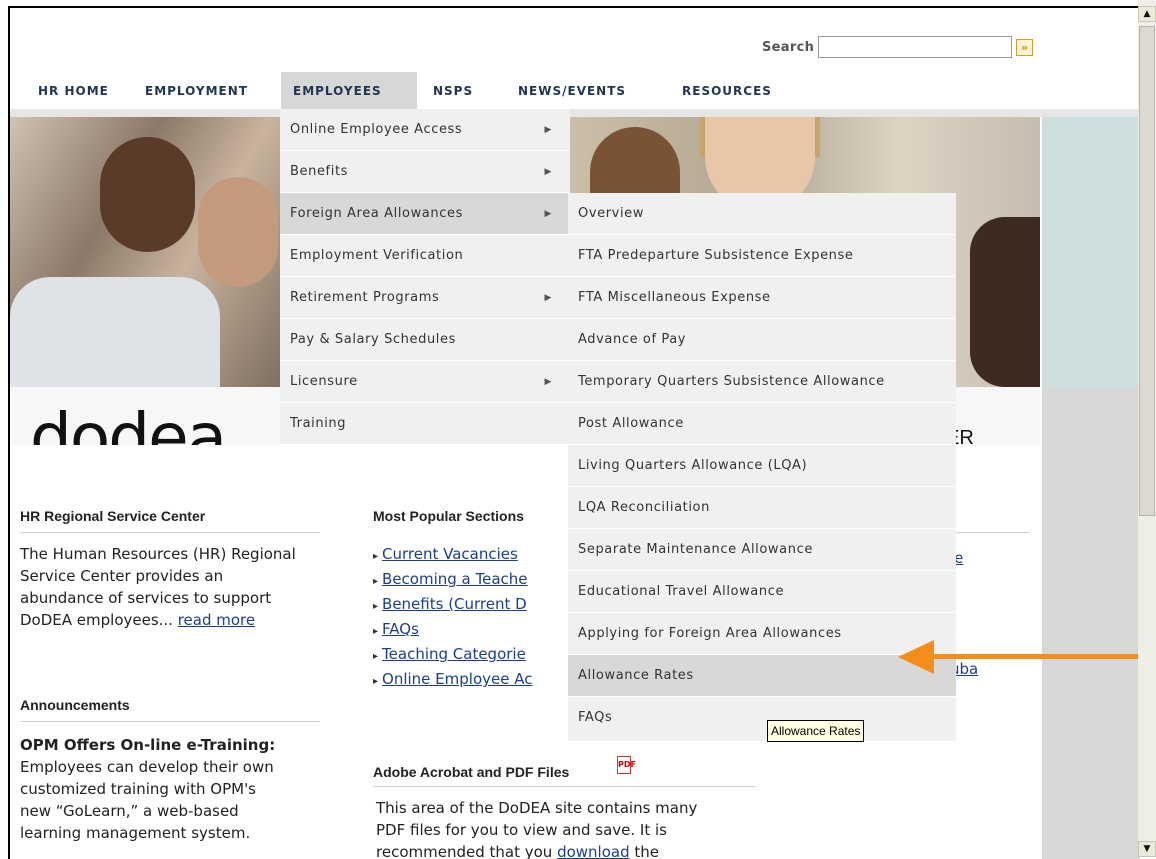 The height and width of the screenshot is (859, 1156). What do you see at coordinates (377, 255) in the screenshot?
I see `menu-item-label: Employment Verification` at bounding box center [377, 255].